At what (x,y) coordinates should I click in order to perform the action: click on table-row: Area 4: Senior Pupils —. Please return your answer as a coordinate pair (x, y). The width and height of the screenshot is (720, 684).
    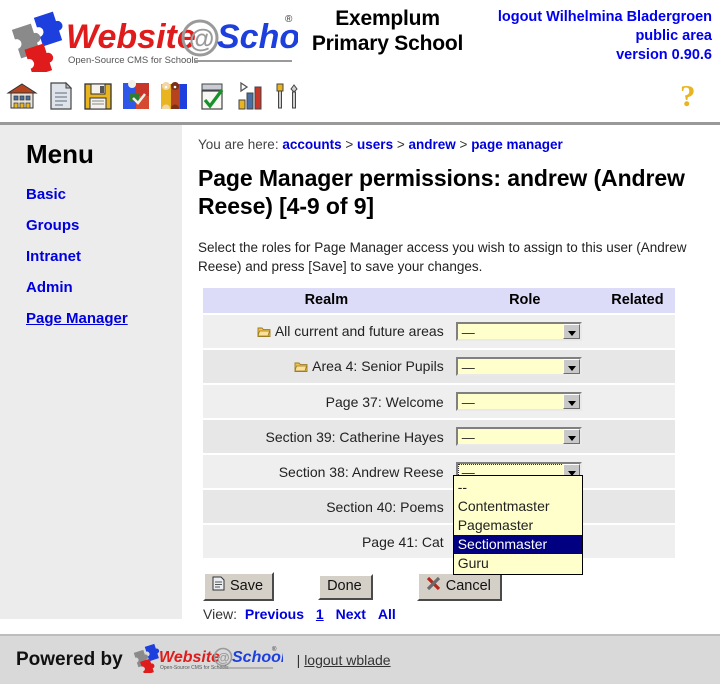
    Looking at the image, I should click on (439, 367).